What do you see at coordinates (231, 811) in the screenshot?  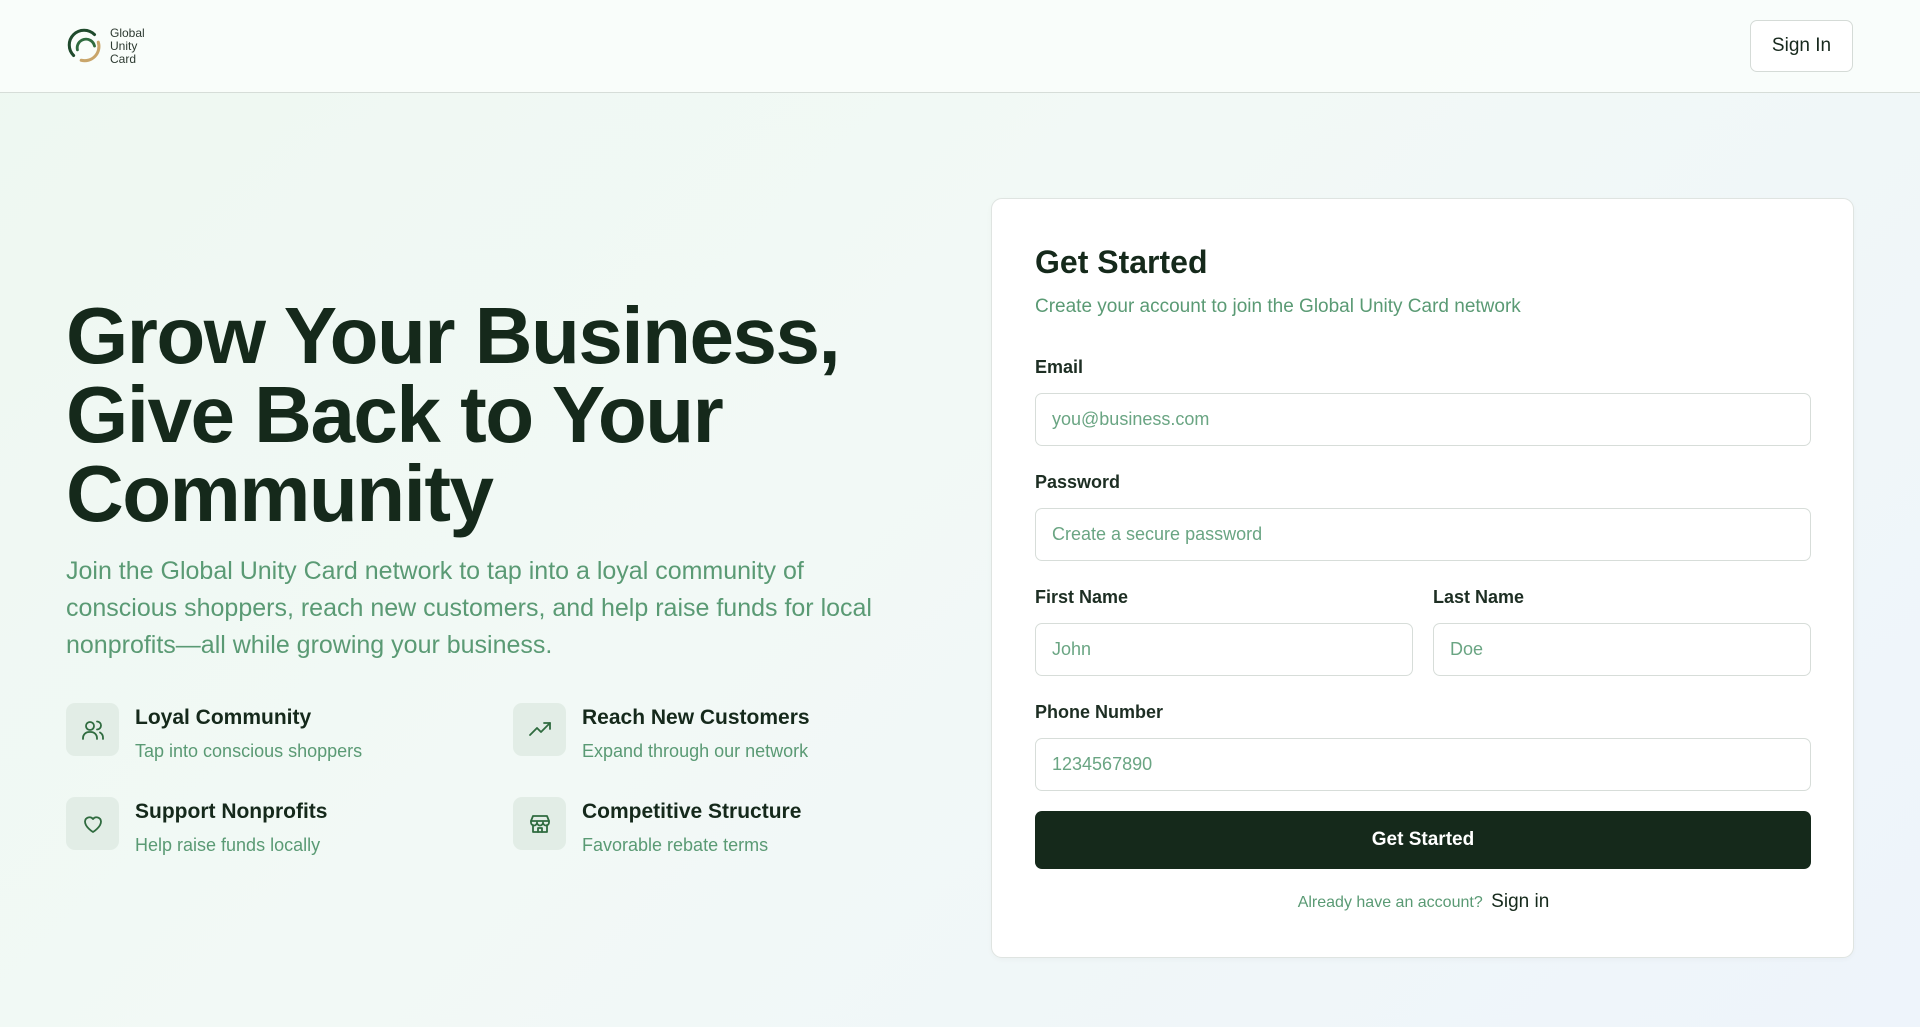 I see `feature-title: Support Nonprofits` at bounding box center [231, 811].